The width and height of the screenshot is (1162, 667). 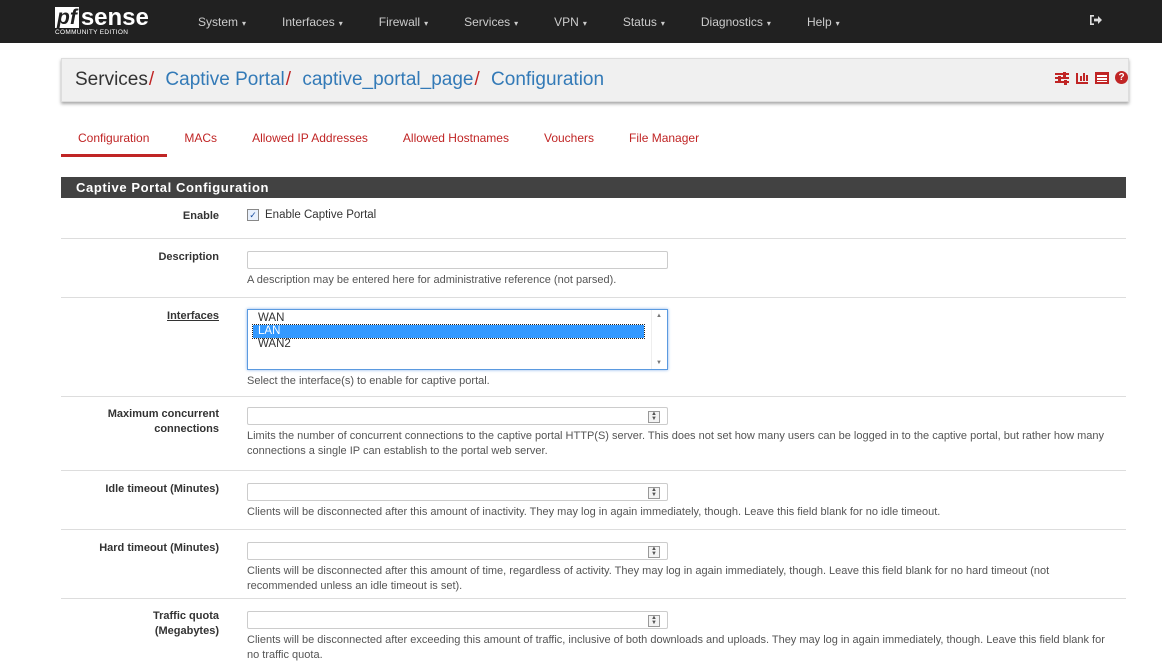 What do you see at coordinates (659, 316) in the screenshot?
I see `scroll-up-icon: ▲` at bounding box center [659, 316].